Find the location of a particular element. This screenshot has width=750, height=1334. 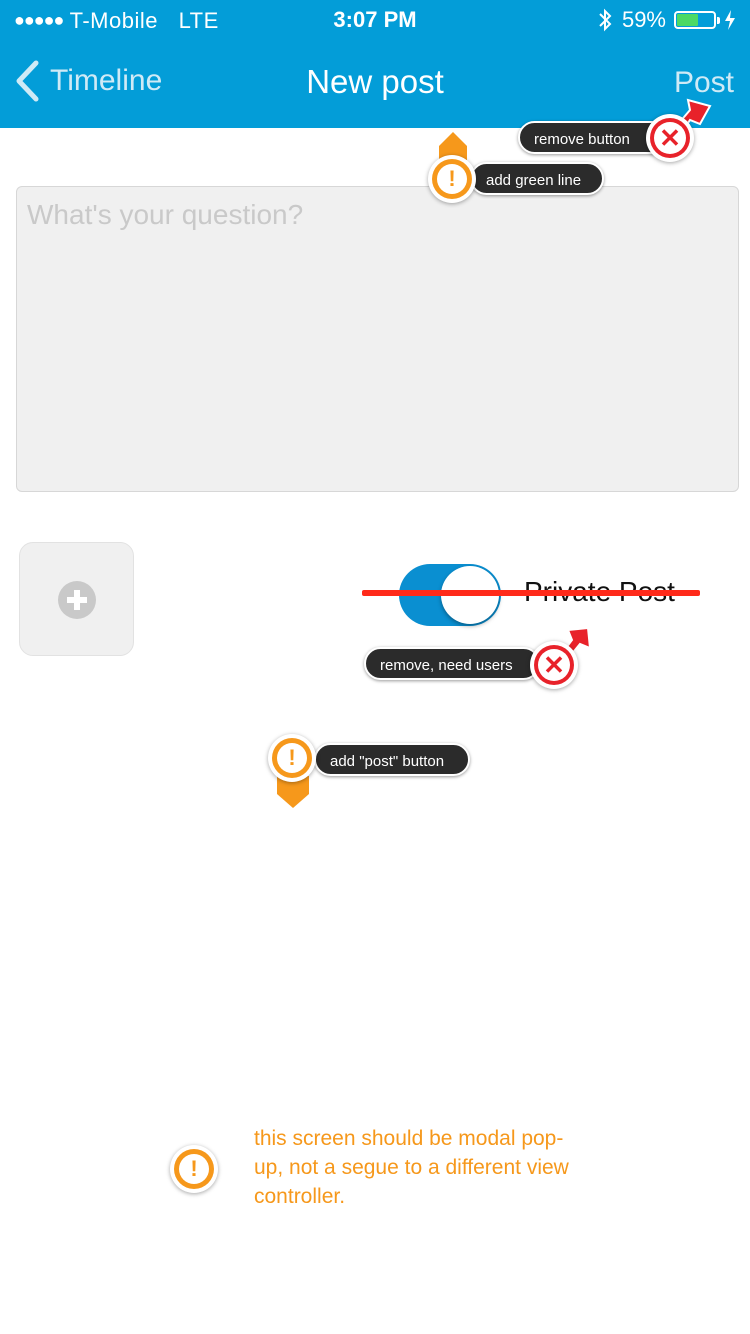

battery-icon is located at coordinates (697, 20).